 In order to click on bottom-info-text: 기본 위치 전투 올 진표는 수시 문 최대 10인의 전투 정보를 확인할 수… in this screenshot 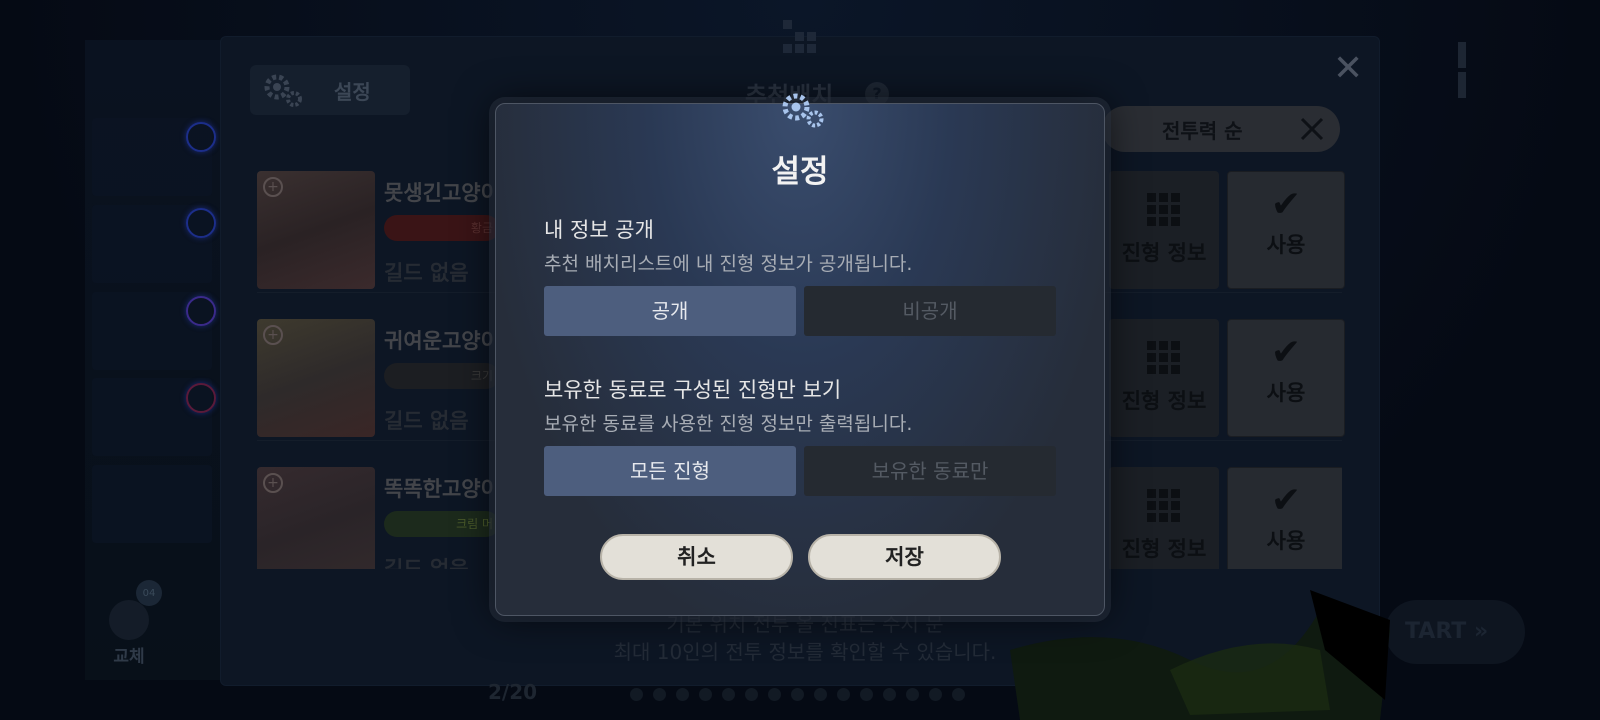, I will do `click(805, 638)`.